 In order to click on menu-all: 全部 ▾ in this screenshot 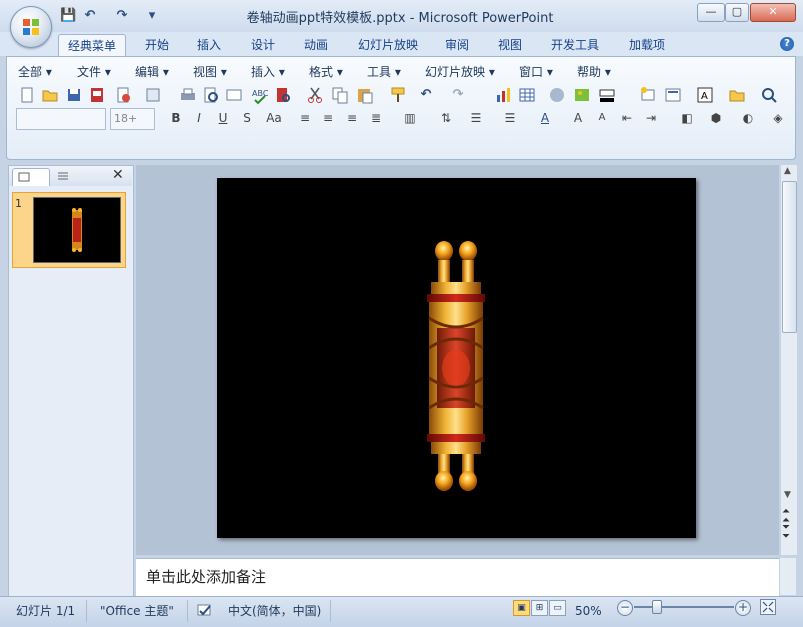, I will do `click(35, 72)`.